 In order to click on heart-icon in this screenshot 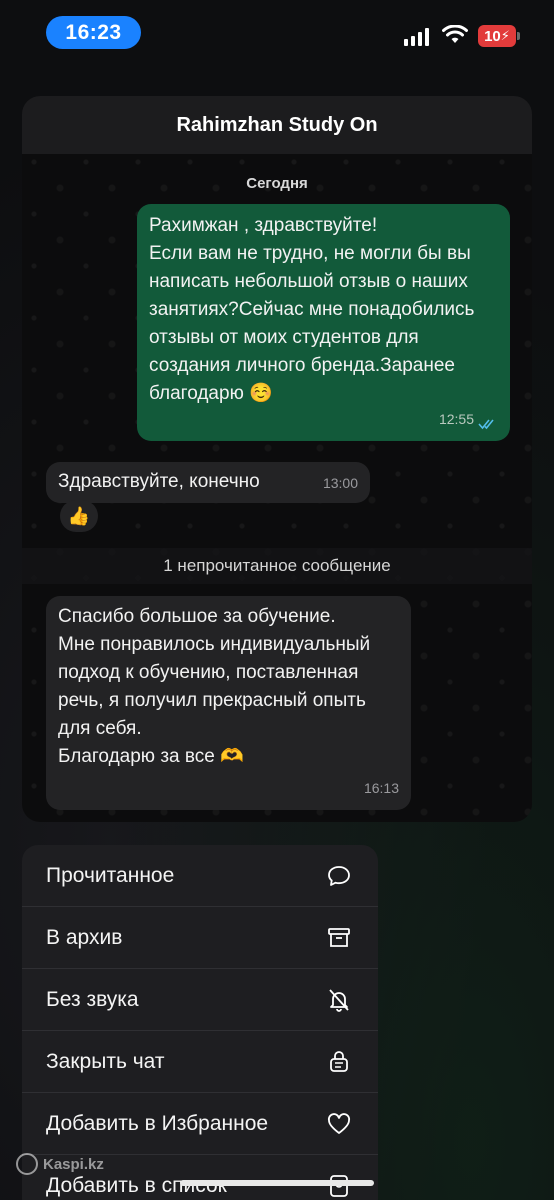, I will do `click(339, 1123)`.